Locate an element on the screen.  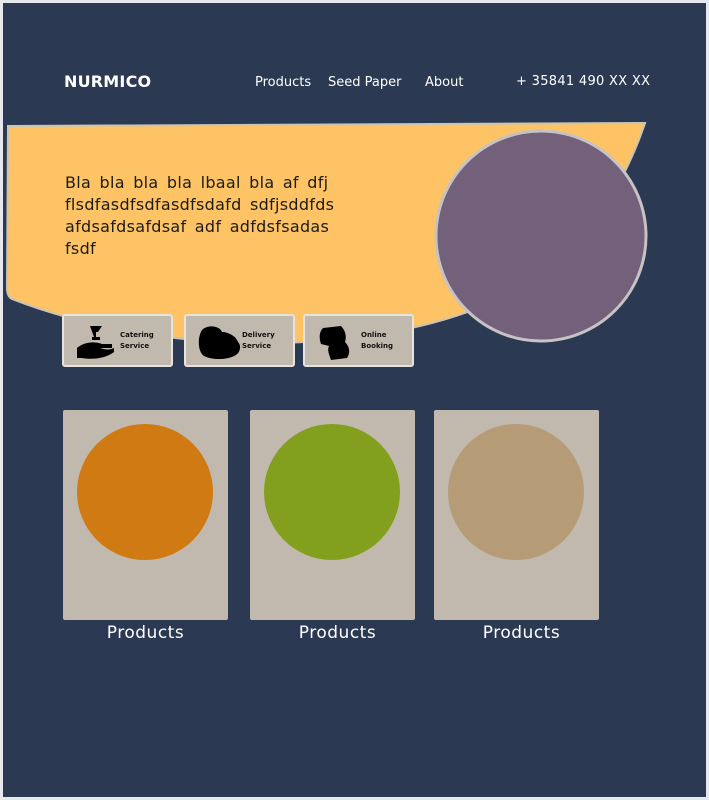
service-label: Delivery Service is located at coordinates (258, 340).